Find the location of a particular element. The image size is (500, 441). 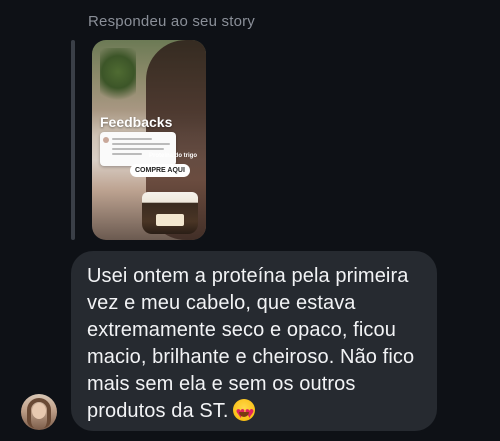

story-preview-thumbnail: Feedbacks Proteína do trigo COMPRE AQUI is located at coordinates (149, 140).